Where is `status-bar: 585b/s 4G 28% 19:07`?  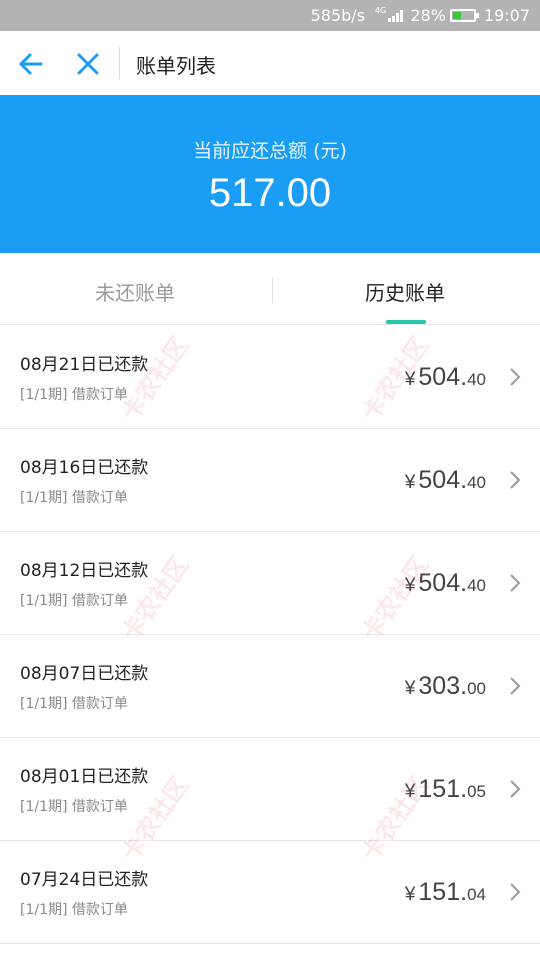 status-bar: 585b/s 4G 28% 19:07 is located at coordinates (270, 15).